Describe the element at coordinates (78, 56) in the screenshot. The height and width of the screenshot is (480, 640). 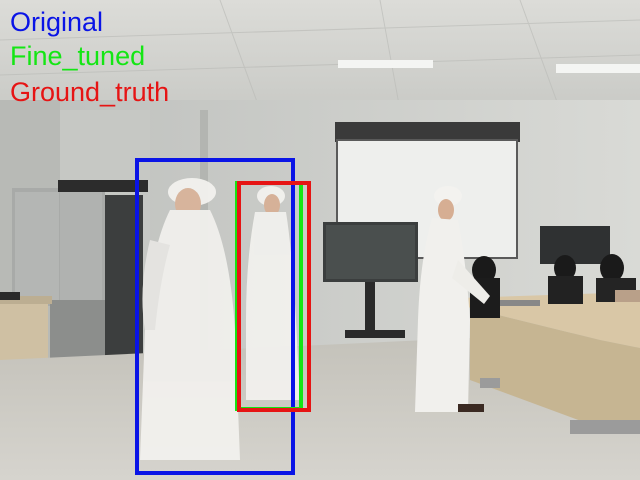
I see `legend-fine-tuned: Fine_tuned` at that location.